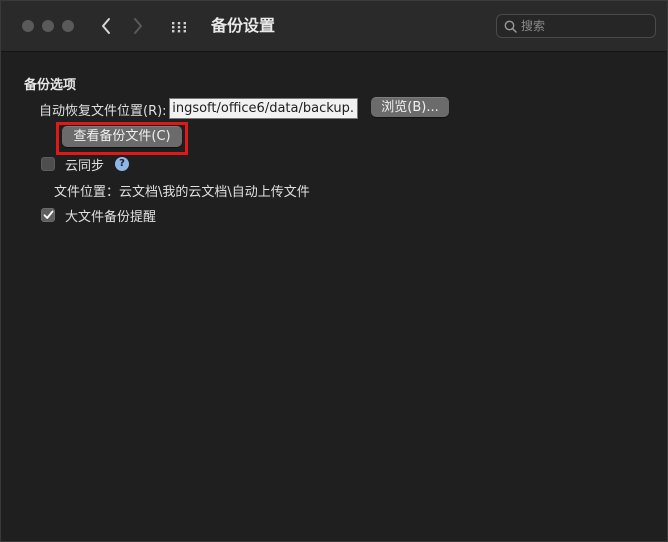  What do you see at coordinates (103, 111) in the screenshot?
I see `auto-recover-location-label: 自动恢复文件位置(R):` at bounding box center [103, 111].